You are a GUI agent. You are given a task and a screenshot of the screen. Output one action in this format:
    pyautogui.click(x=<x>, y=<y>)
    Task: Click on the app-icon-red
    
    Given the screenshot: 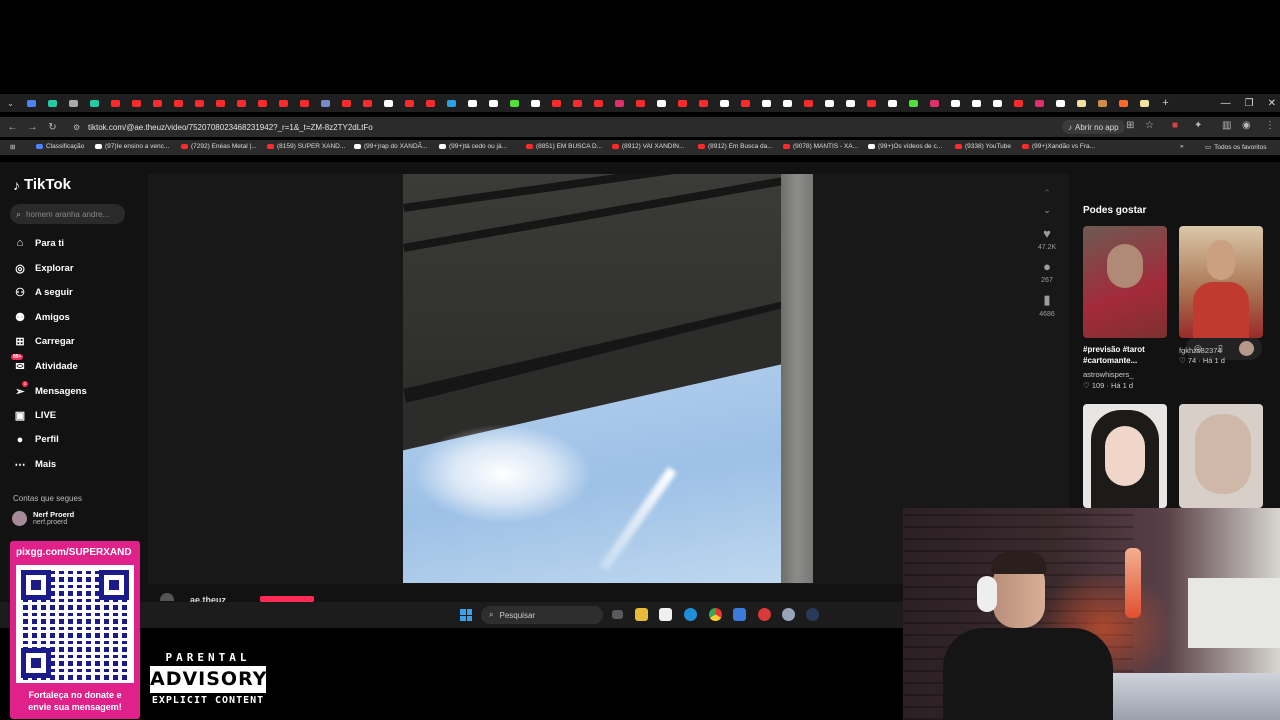 What is the action you would take?
    pyautogui.click(x=764, y=614)
    